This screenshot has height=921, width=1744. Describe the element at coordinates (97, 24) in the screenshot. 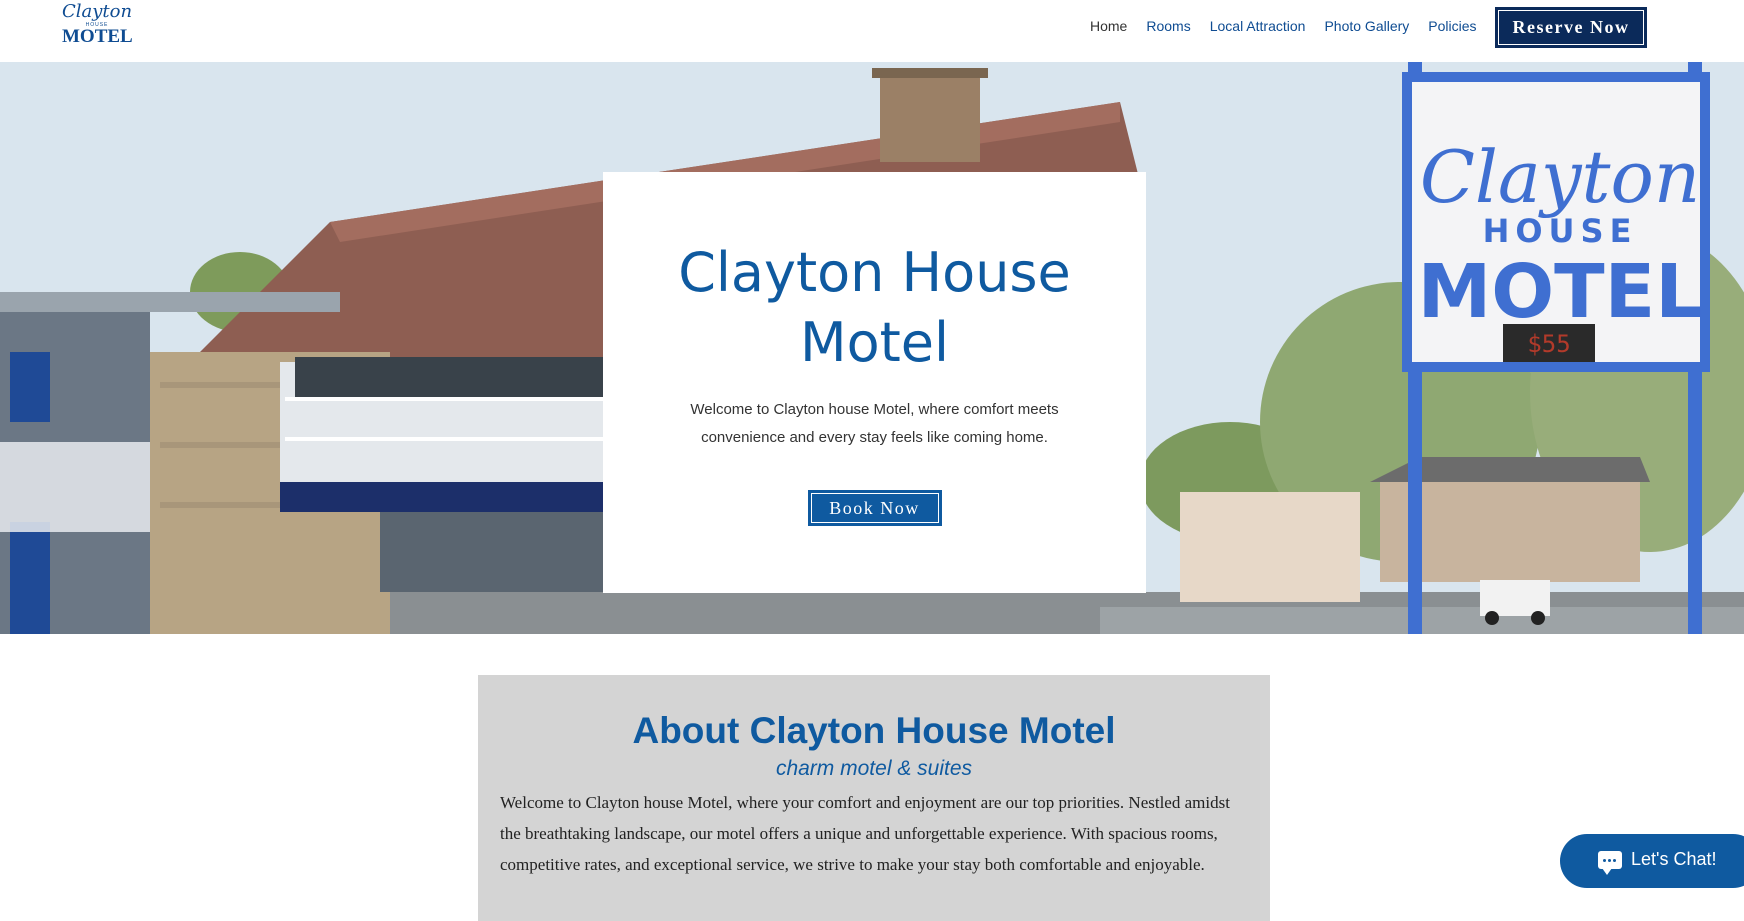

I see `site-logo: Clayton HOUSE MOTEL` at that location.